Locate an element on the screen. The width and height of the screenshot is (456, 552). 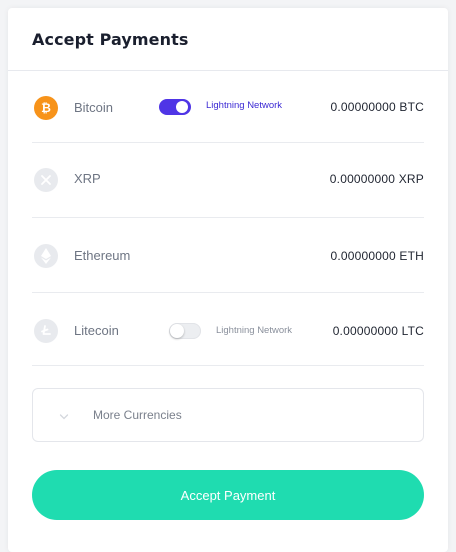
bitcoin-icon: ₿ is located at coordinates (46, 108).